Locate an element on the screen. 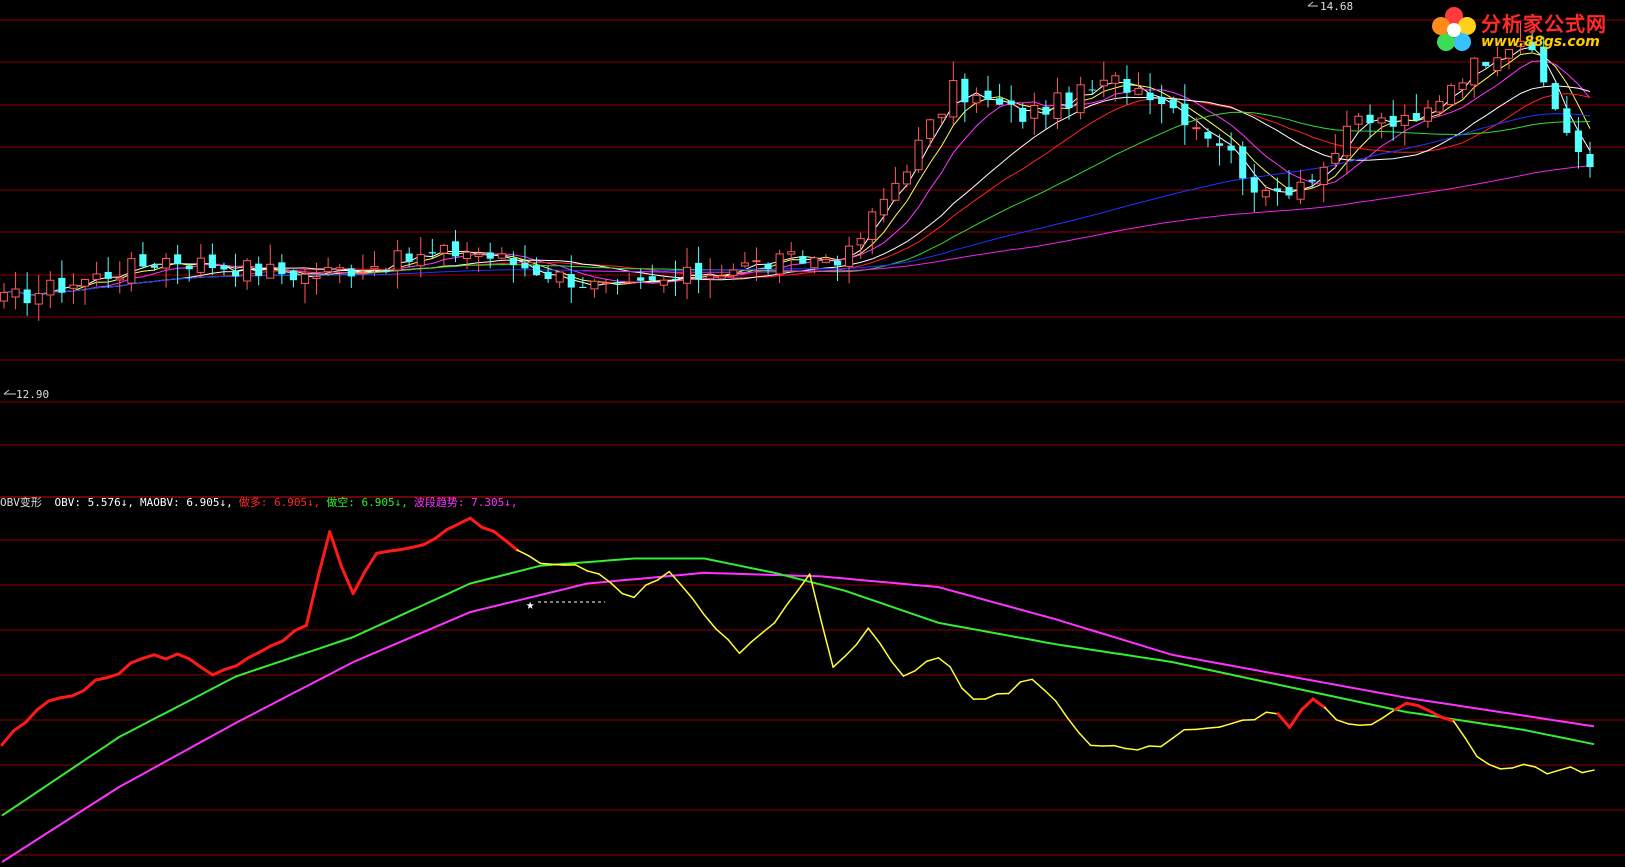 The width and height of the screenshot is (1625, 867). low-label-tick is located at coordinates (6, 392).